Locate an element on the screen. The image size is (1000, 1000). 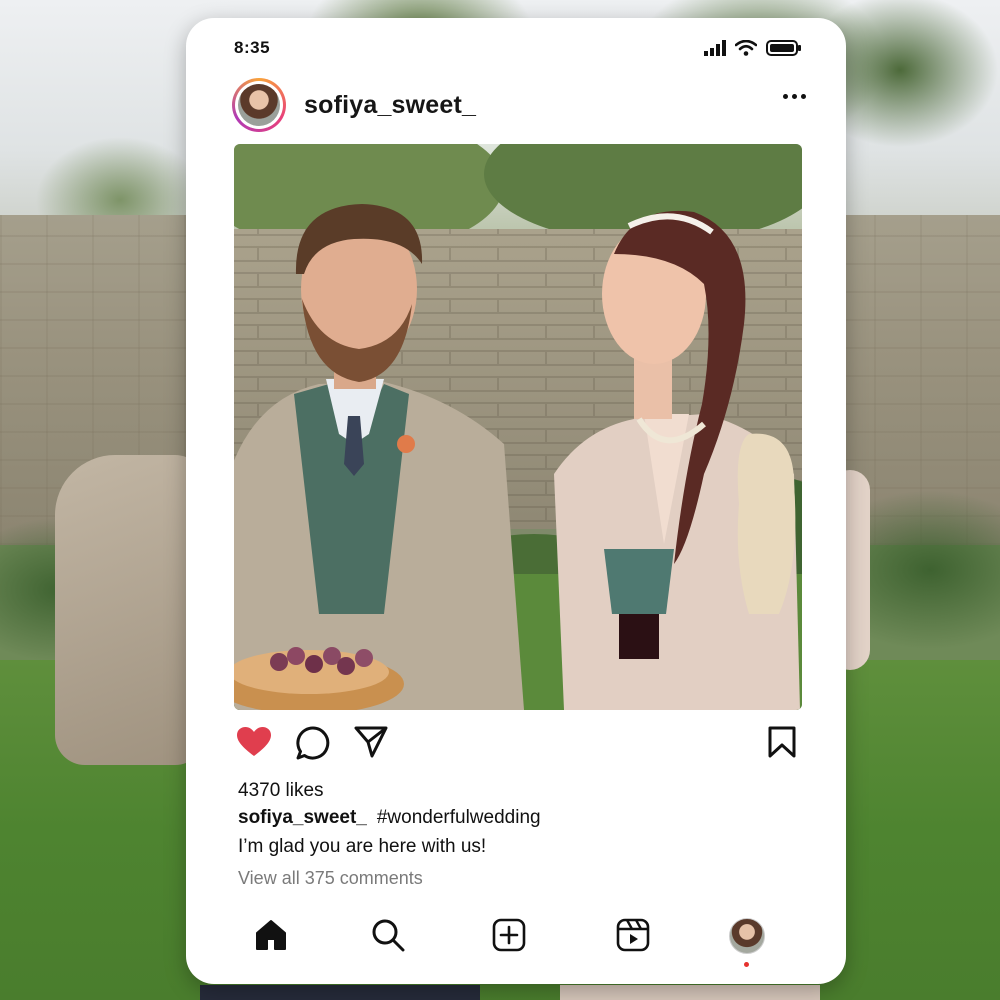
post-header: sofiya_sweet_ is located at coordinates (519, 105).